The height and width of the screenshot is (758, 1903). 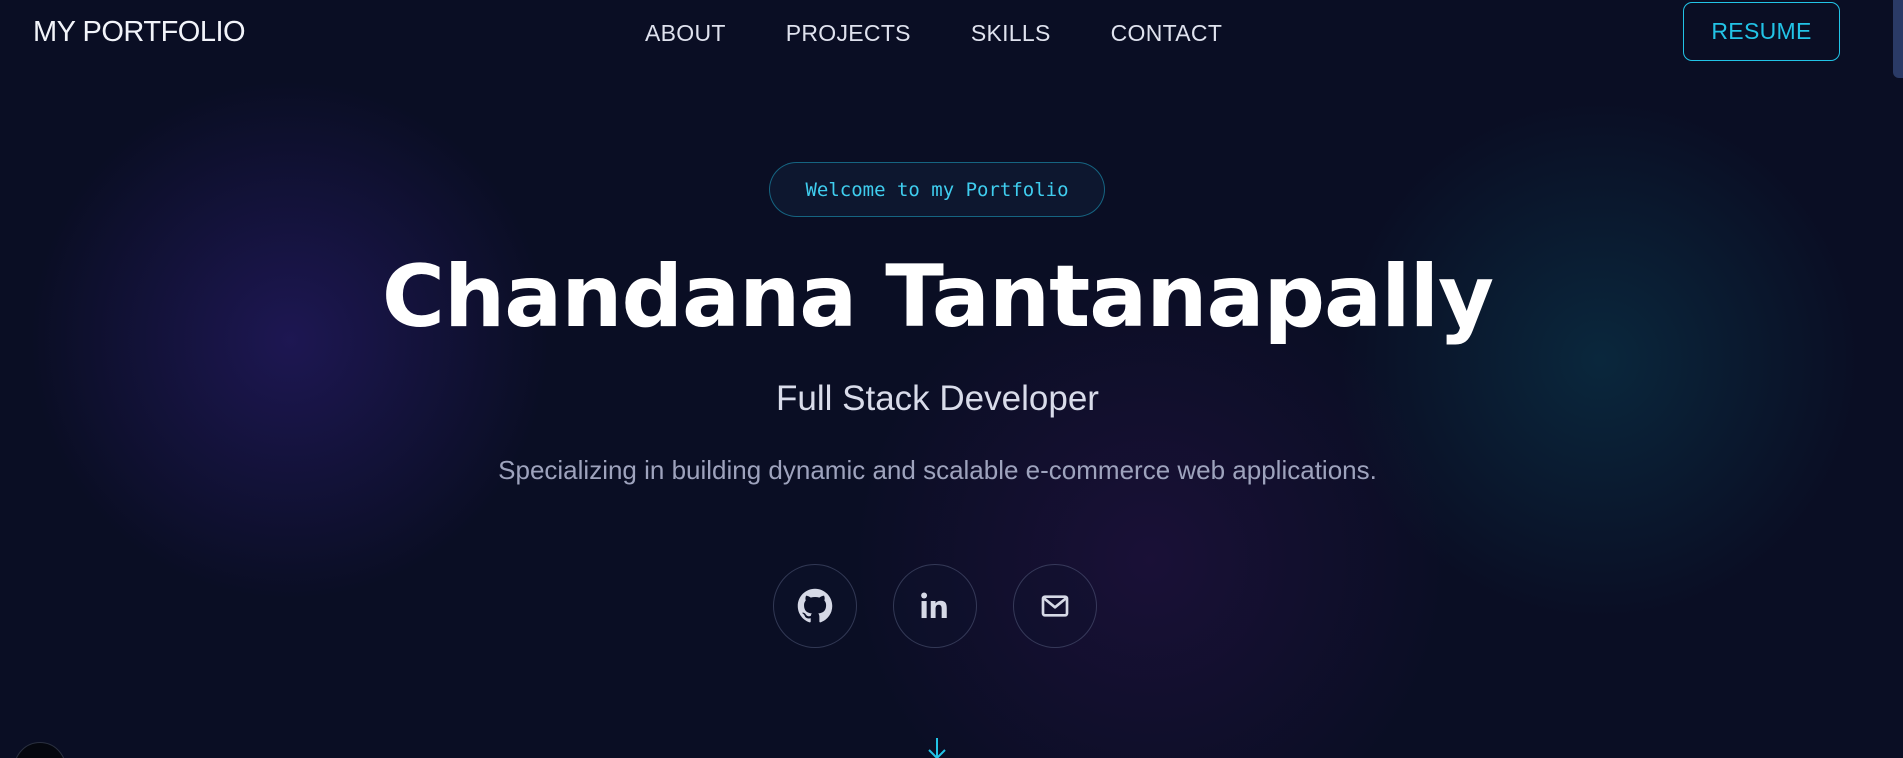 I want to click on github-button, so click(x=815, y=606).